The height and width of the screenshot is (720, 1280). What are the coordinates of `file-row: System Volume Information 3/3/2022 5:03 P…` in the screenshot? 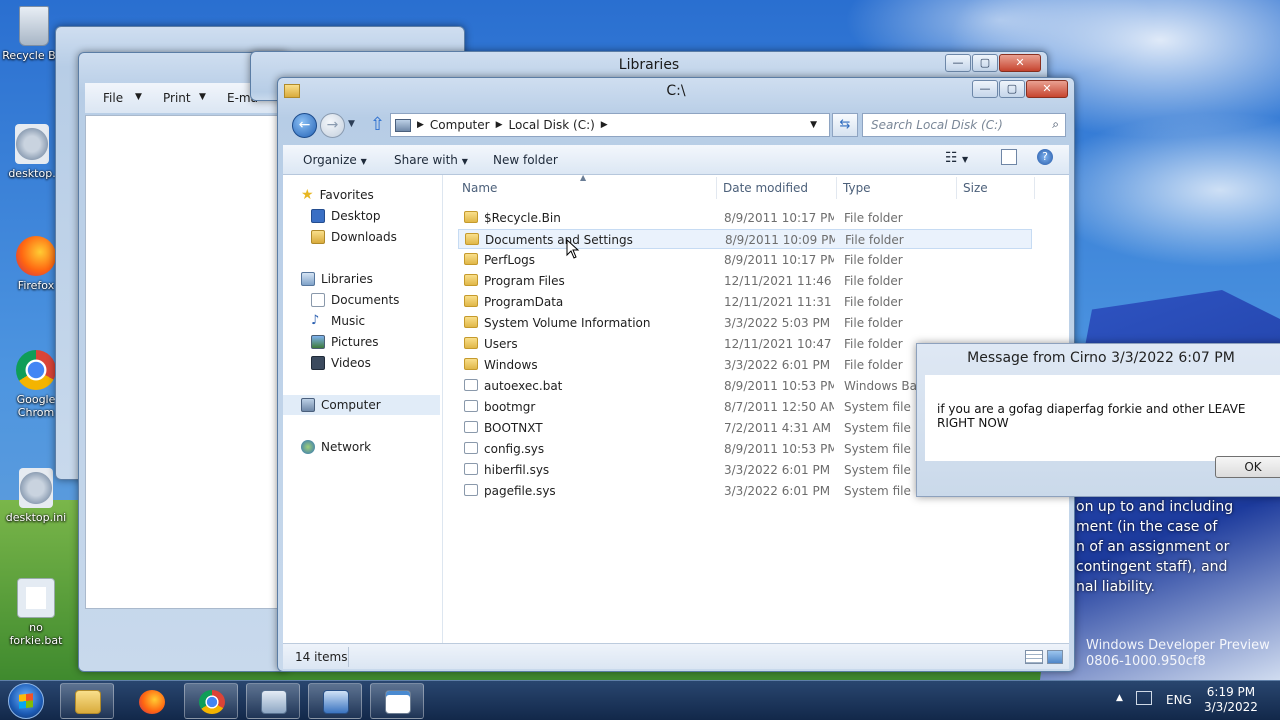 It's located at (745, 323).